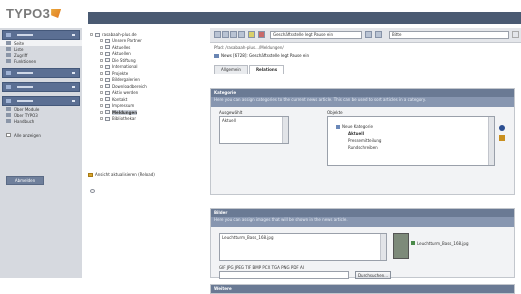  Describe the element at coordinates (8, 61) in the screenshot. I see `functions-icon` at that location.